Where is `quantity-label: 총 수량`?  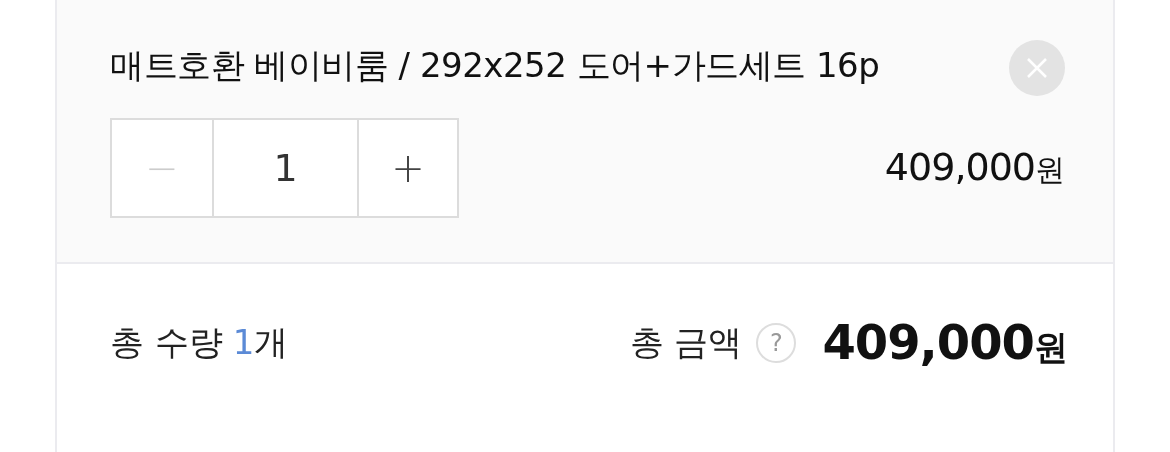 quantity-label: 총 수량 is located at coordinates (166, 342).